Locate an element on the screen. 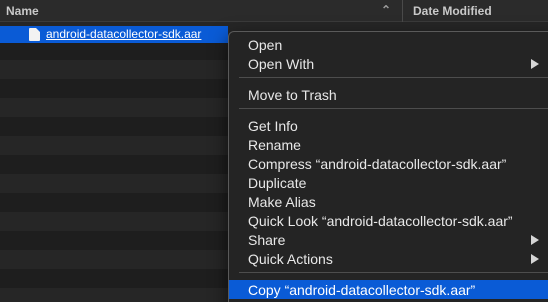  menu-item-share: Share is located at coordinates (388, 239).